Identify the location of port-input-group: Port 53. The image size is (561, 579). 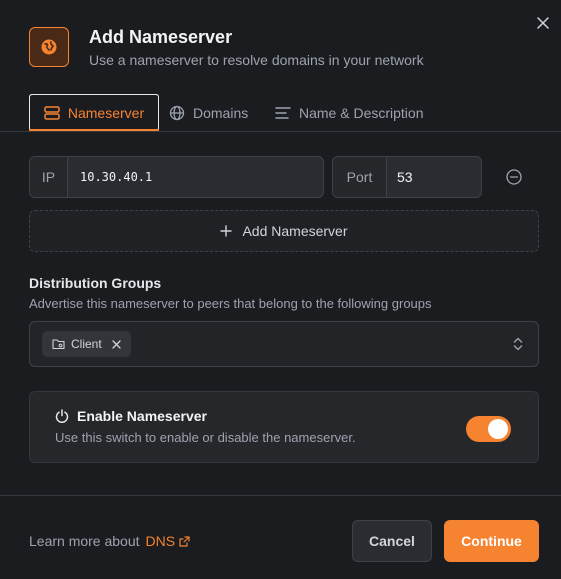
(407, 177).